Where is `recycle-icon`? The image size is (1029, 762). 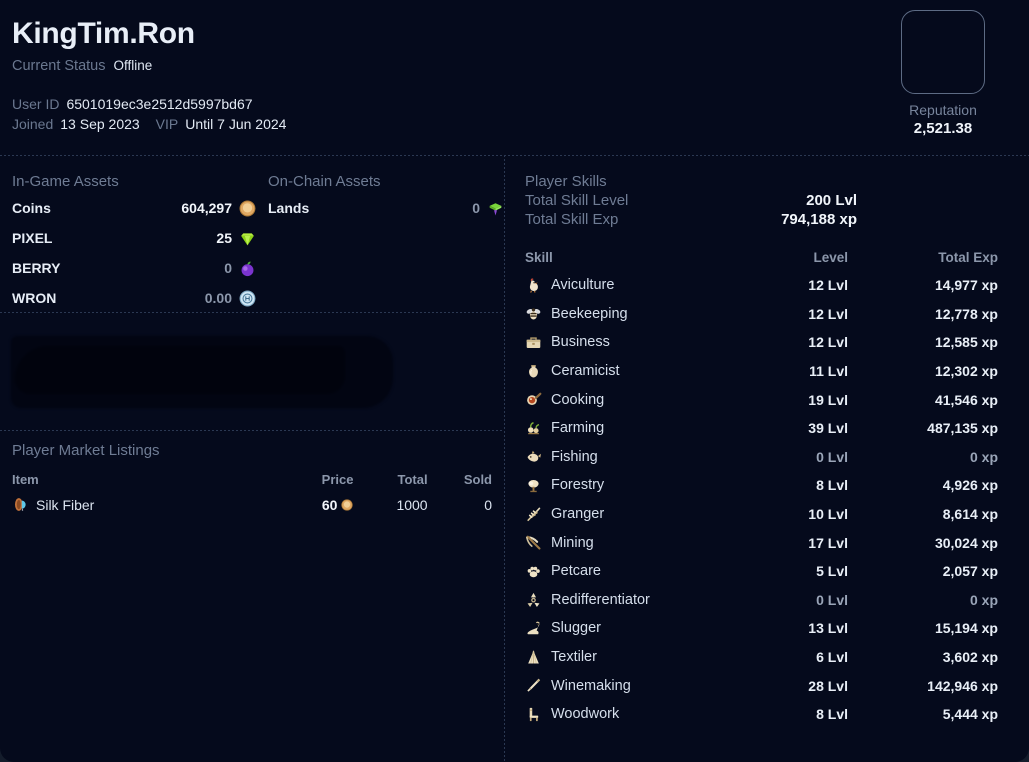
recycle-icon is located at coordinates (533, 599).